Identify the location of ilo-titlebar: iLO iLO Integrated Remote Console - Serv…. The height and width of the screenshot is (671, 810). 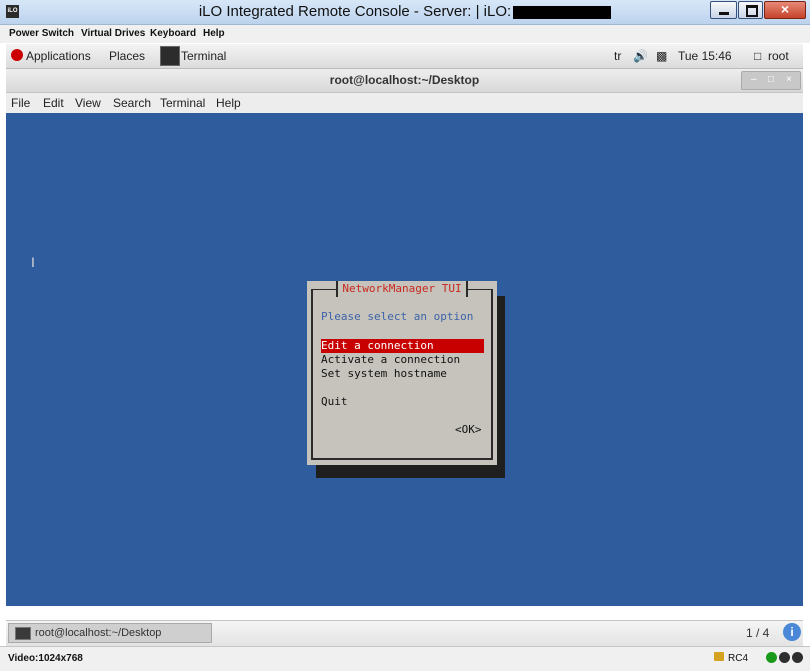
(405, 12).